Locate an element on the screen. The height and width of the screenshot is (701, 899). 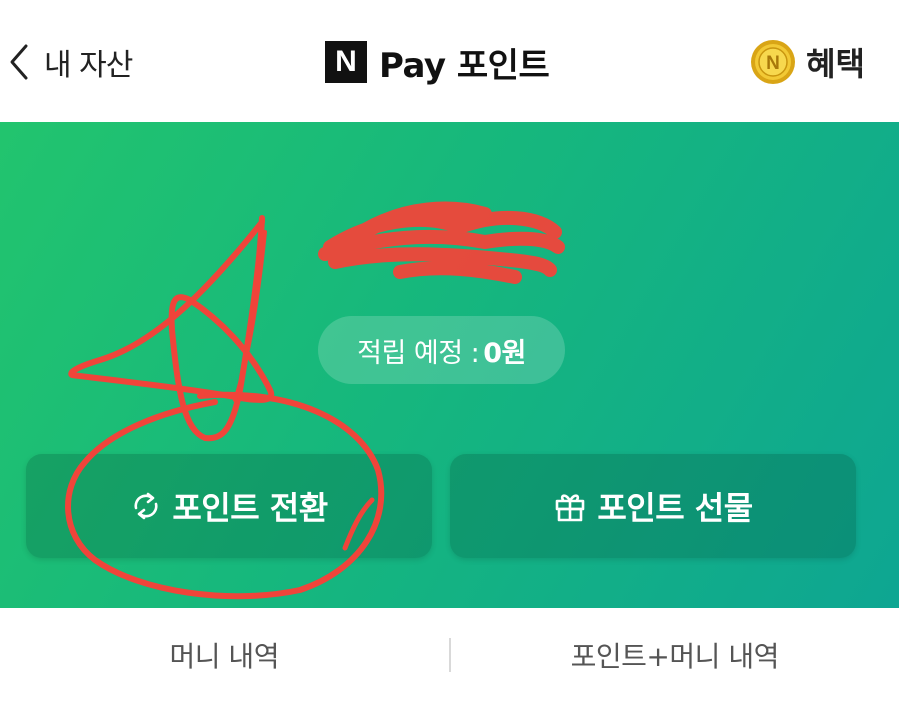
pending-amount: 0원 is located at coordinates (504, 353).